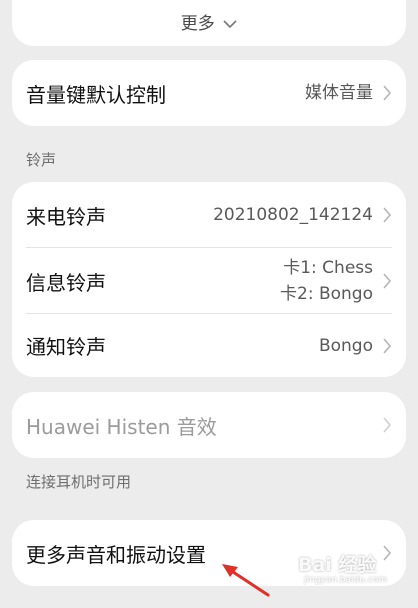 The width and height of the screenshot is (418, 608). What do you see at coordinates (230, 24) in the screenshot?
I see `chevron-down-icon` at bounding box center [230, 24].